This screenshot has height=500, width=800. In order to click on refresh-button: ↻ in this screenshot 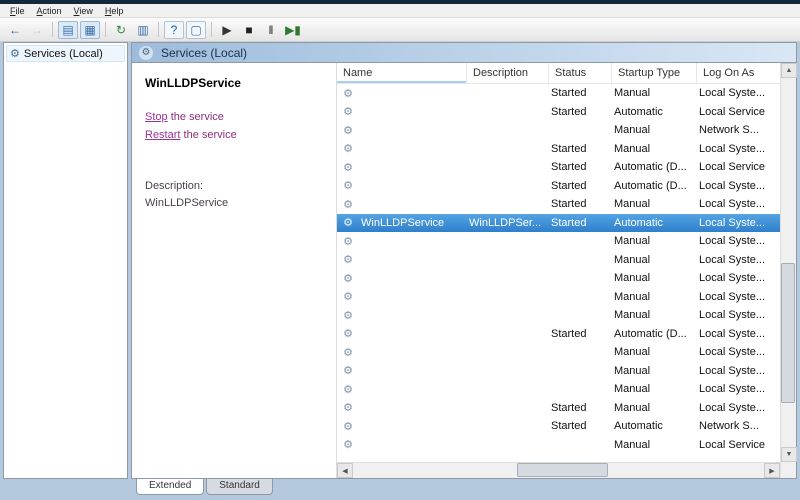, I will do `click(121, 30)`.